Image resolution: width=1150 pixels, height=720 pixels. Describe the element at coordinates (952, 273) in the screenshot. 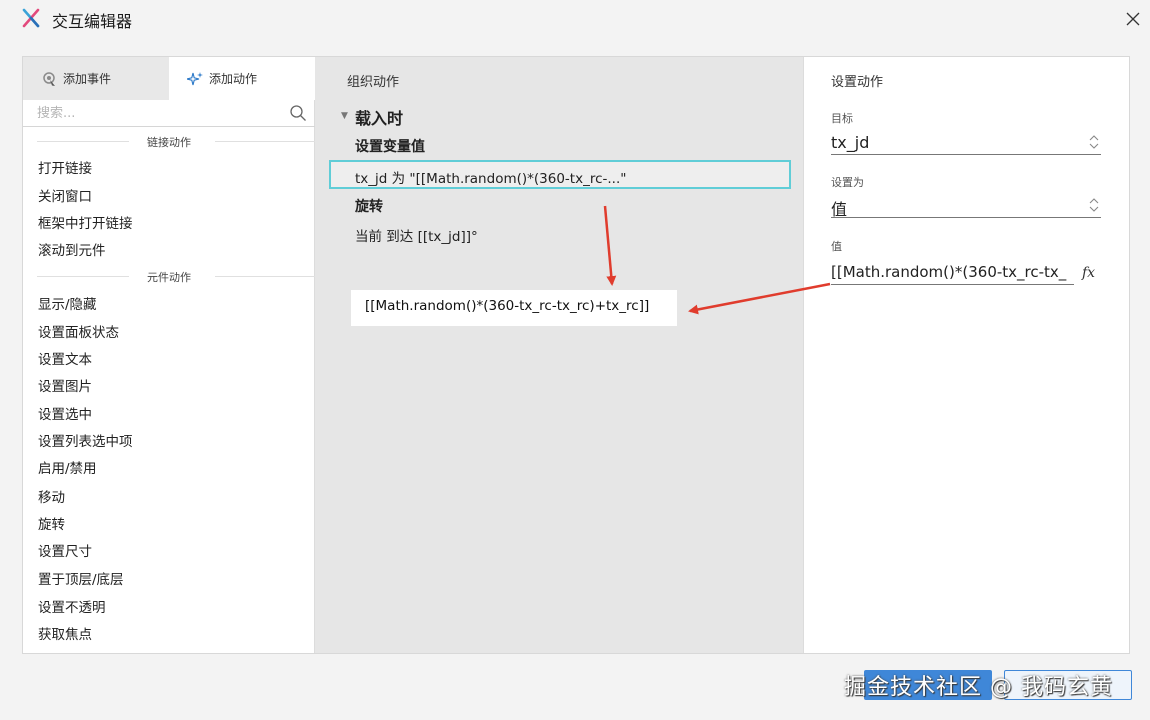

I see `value-input: [[Math.random()*(360-tx_rc-tx_` at that location.